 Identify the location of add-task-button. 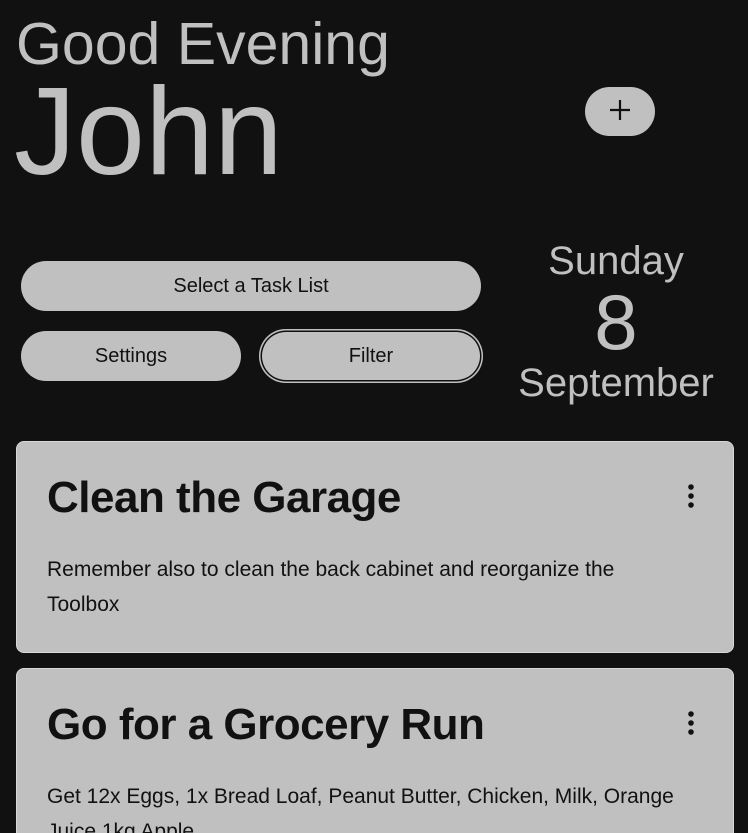
(620, 111).